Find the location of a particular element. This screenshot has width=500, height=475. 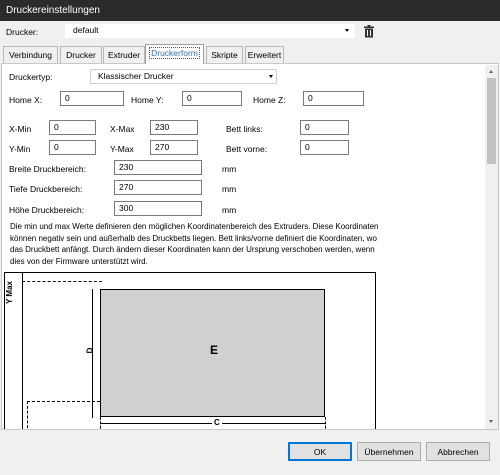

tab-drucker: Drucker is located at coordinates (81, 54).